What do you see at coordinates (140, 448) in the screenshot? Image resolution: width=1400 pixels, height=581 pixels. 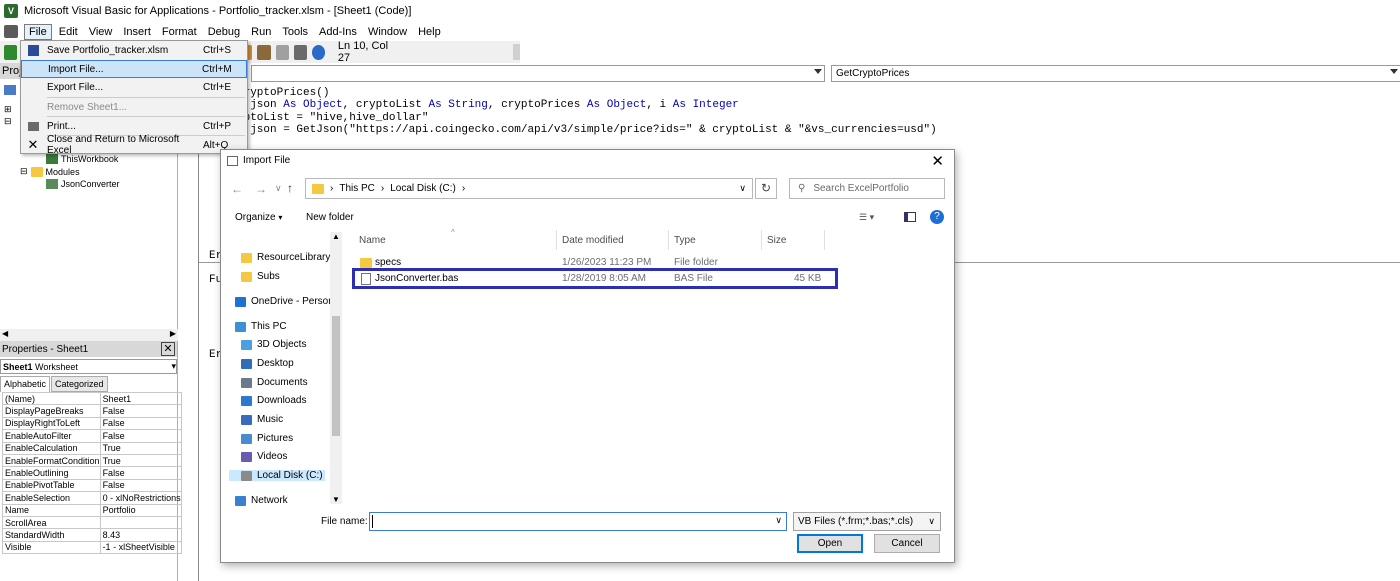 I see `property-value: True` at bounding box center [140, 448].